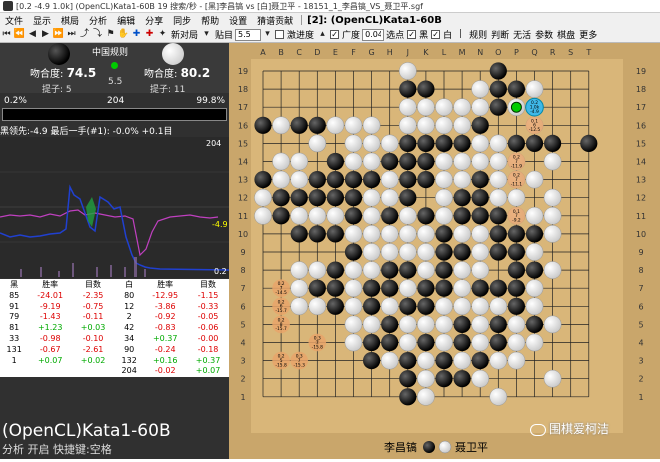 Image resolution: width=660 pixels, height=462 pixels. What do you see at coordinates (390, 52) in the screenshot?
I see `column-label: H` at bounding box center [390, 52].